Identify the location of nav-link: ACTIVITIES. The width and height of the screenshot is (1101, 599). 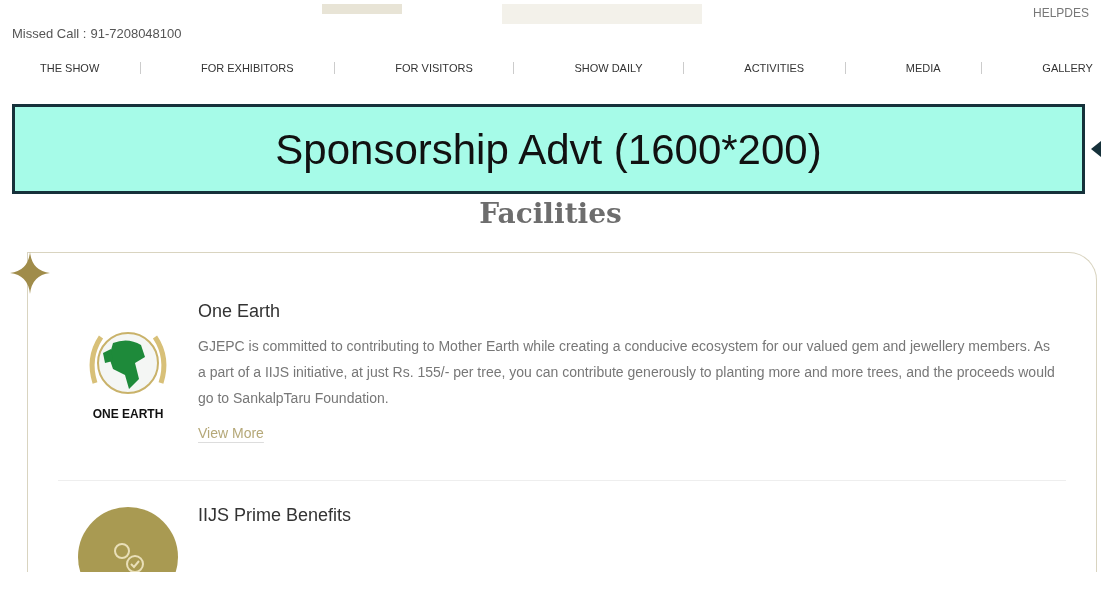
(774, 68).